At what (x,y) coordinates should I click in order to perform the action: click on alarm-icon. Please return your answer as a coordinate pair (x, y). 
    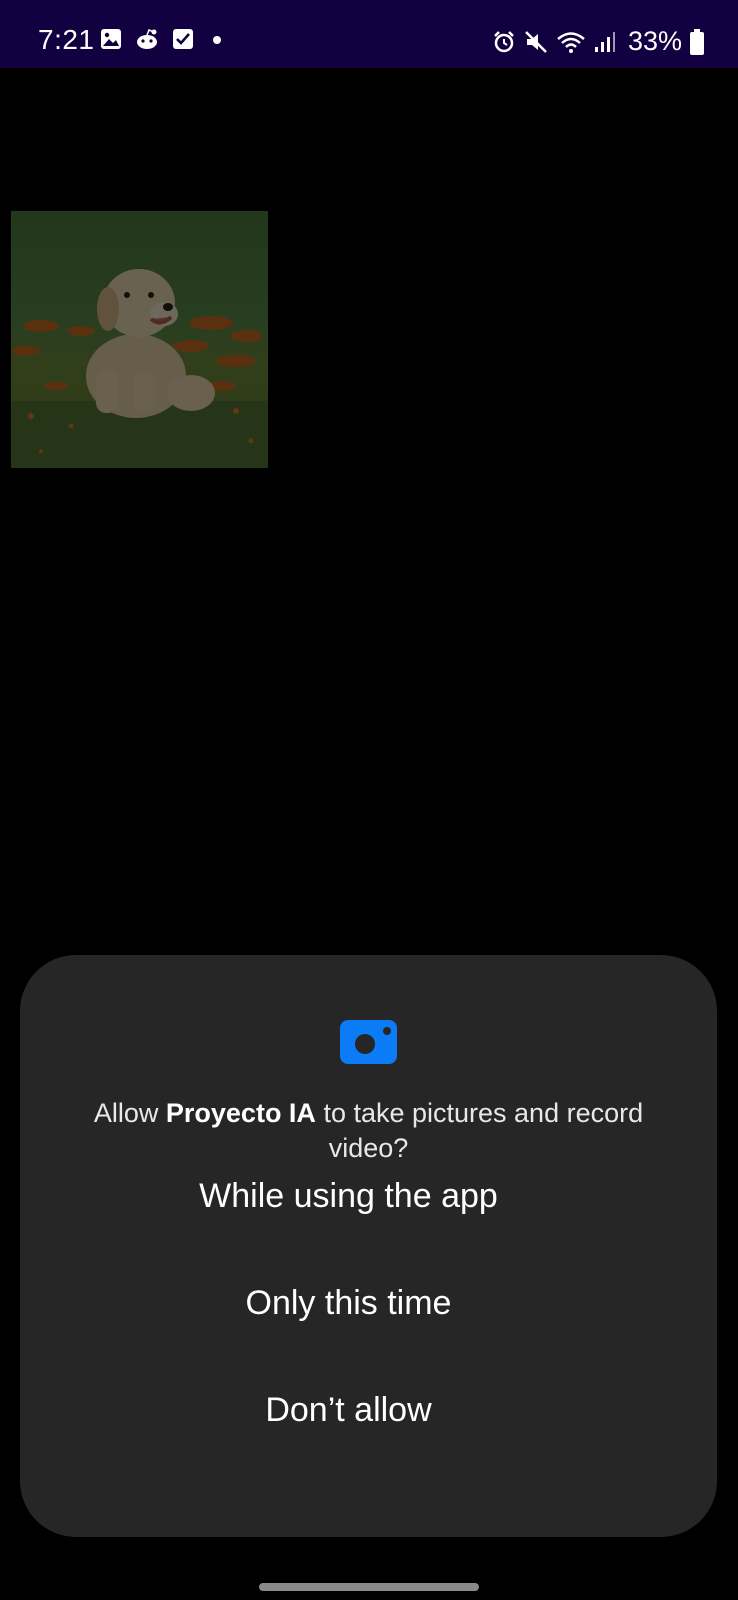
    Looking at the image, I should click on (504, 42).